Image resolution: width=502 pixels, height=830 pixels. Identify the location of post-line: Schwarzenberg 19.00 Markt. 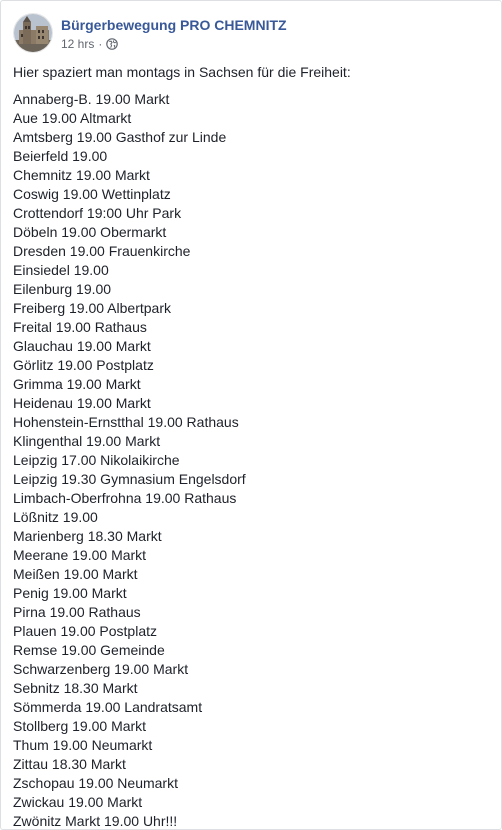
(101, 669).